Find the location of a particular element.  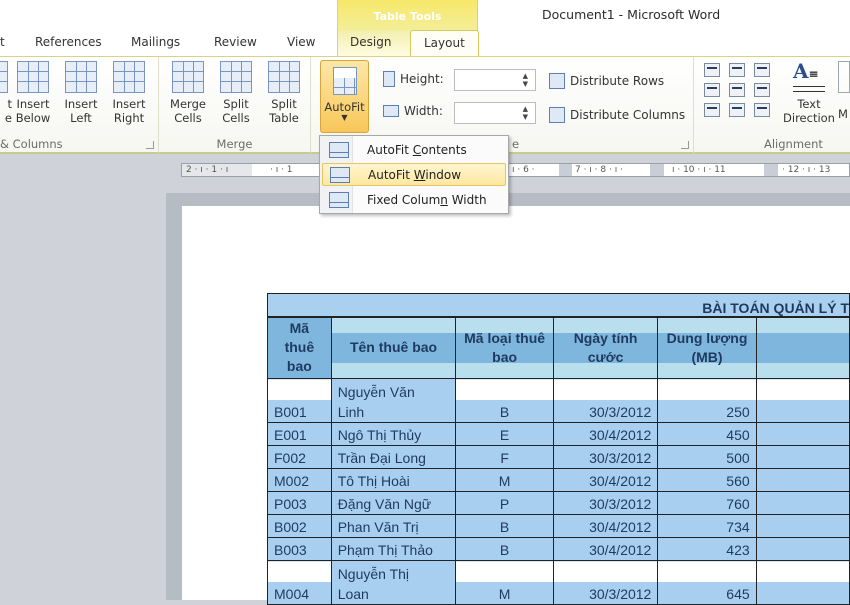

cell-mb: 734 is located at coordinates (707, 526).